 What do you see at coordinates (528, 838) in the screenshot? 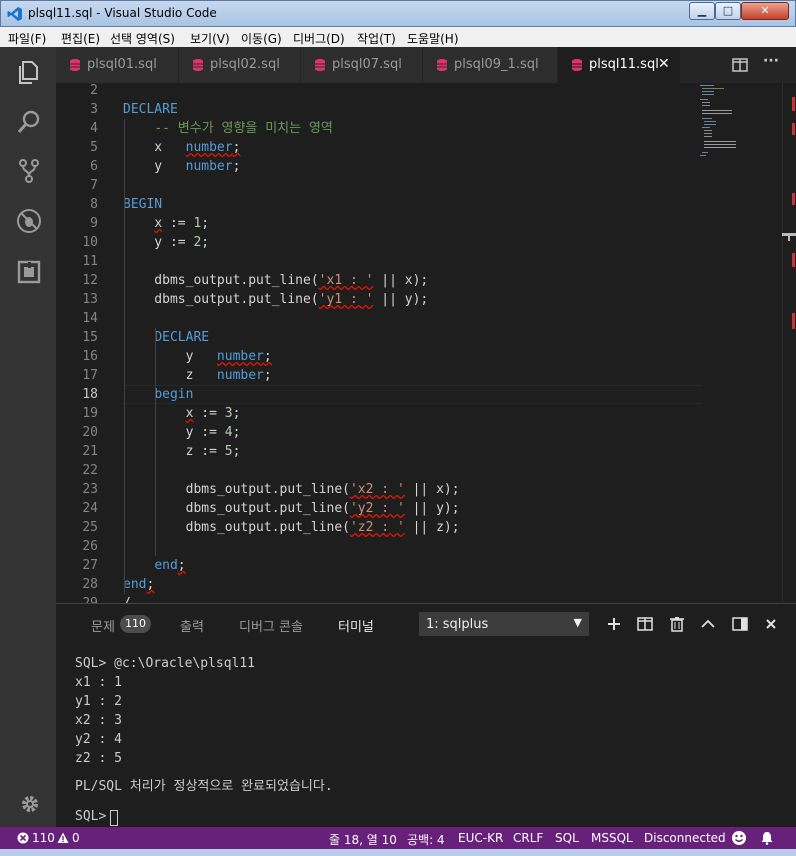
I see `line-ending: CRLF` at bounding box center [528, 838].